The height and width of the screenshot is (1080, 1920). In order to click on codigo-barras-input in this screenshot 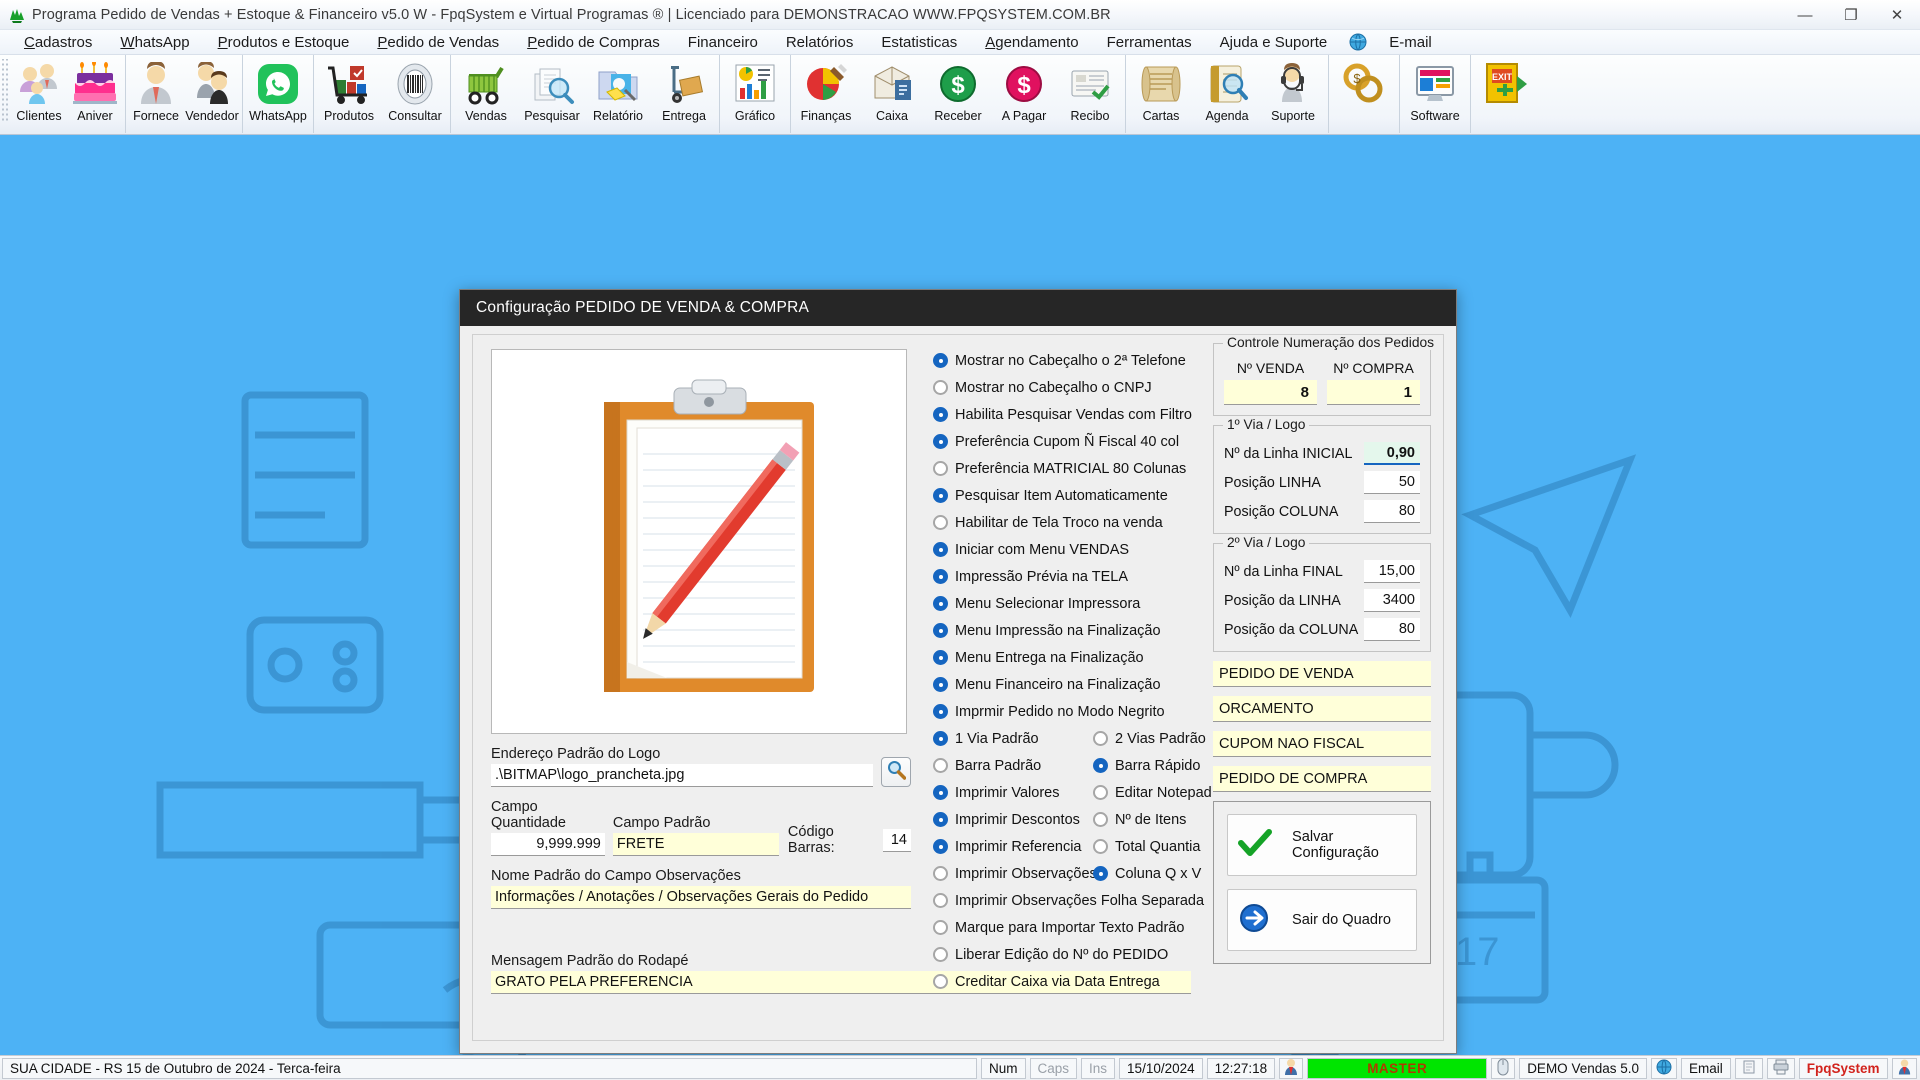, I will do `click(896, 840)`.